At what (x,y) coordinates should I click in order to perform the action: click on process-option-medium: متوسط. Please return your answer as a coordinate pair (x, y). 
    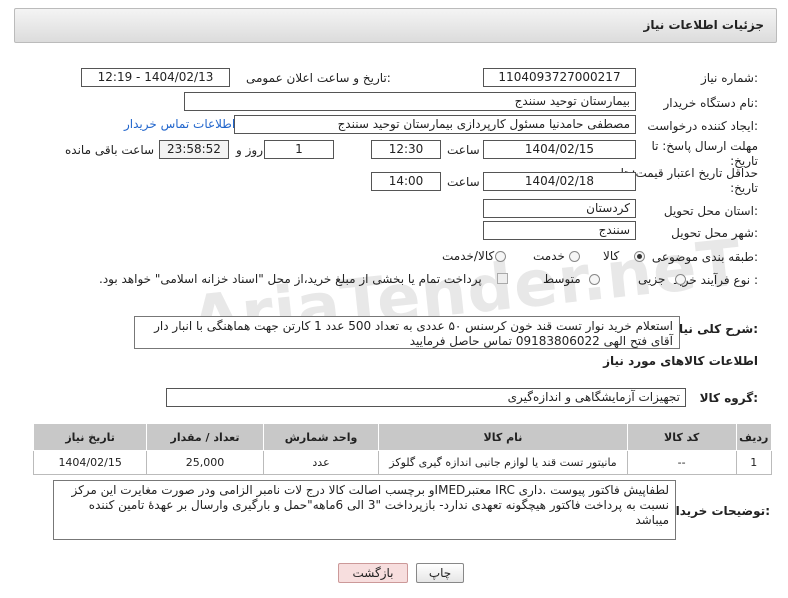
    Looking at the image, I should click on (562, 279).